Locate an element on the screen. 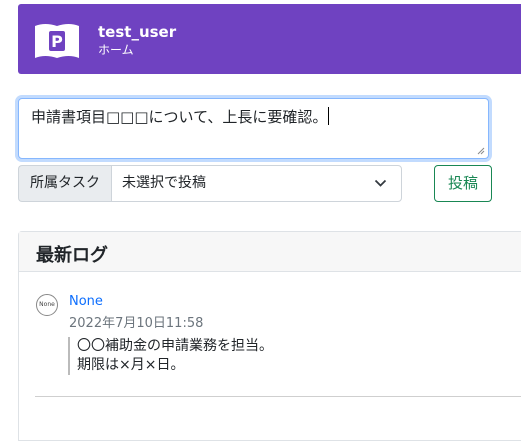 Image resolution: width=521 pixels, height=441 pixels. log-entry-line: 〇〇補助金の申請業務を担当。 is located at coordinates (175, 346).